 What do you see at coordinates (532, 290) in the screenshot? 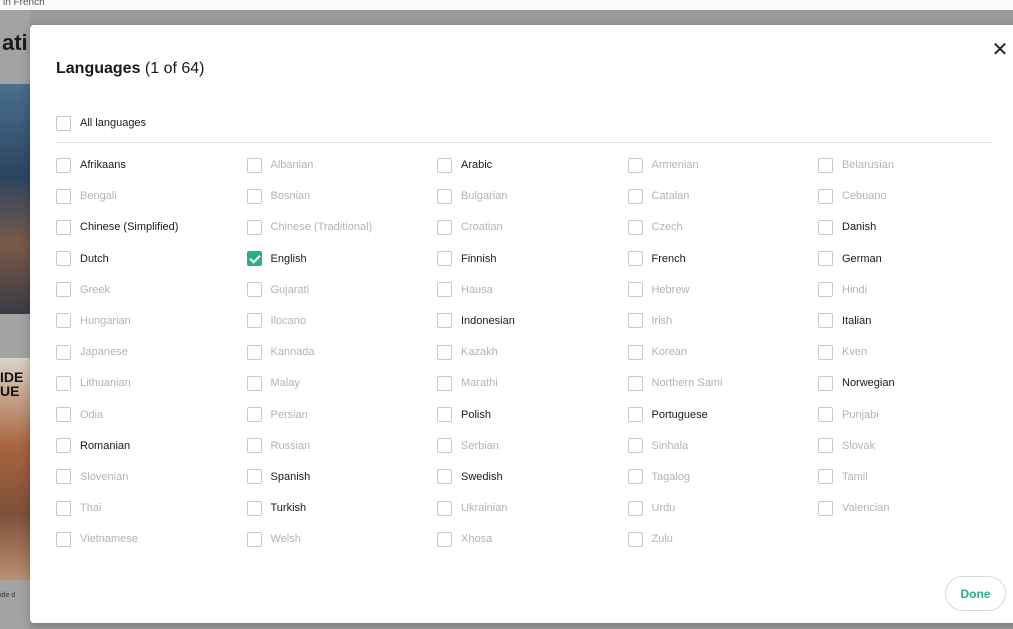
I see `language-option-hausa: Hausa` at bounding box center [532, 290].